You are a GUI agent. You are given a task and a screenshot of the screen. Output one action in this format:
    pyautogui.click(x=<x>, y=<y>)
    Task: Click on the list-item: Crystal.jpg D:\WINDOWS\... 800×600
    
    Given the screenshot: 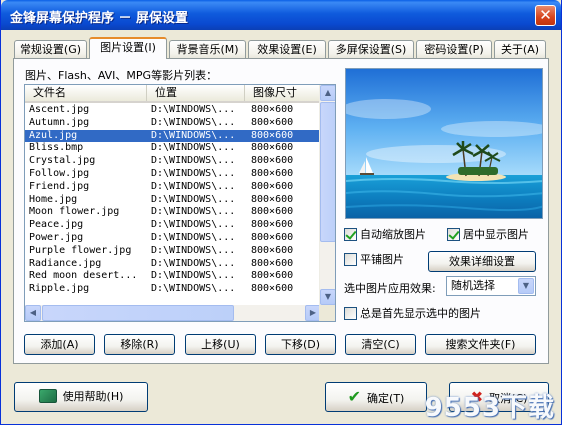 What is the action you would take?
    pyautogui.click(x=173, y=161)
    